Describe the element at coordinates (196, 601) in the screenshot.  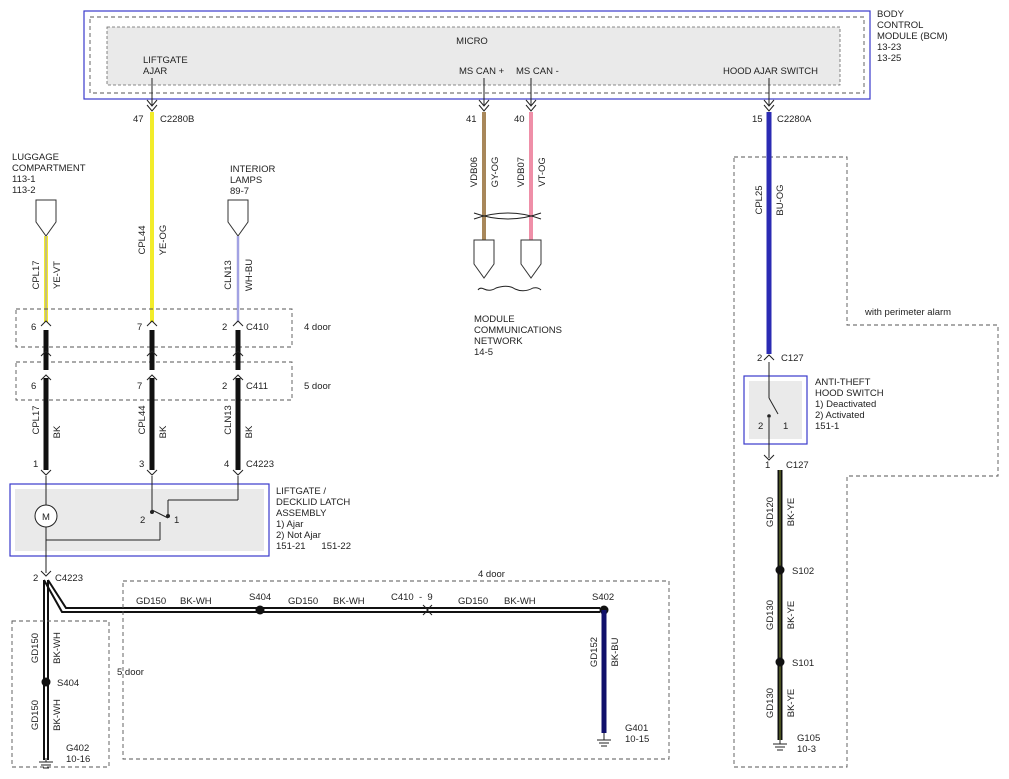
I see `bk-wh-1: BK-WH` at that location.